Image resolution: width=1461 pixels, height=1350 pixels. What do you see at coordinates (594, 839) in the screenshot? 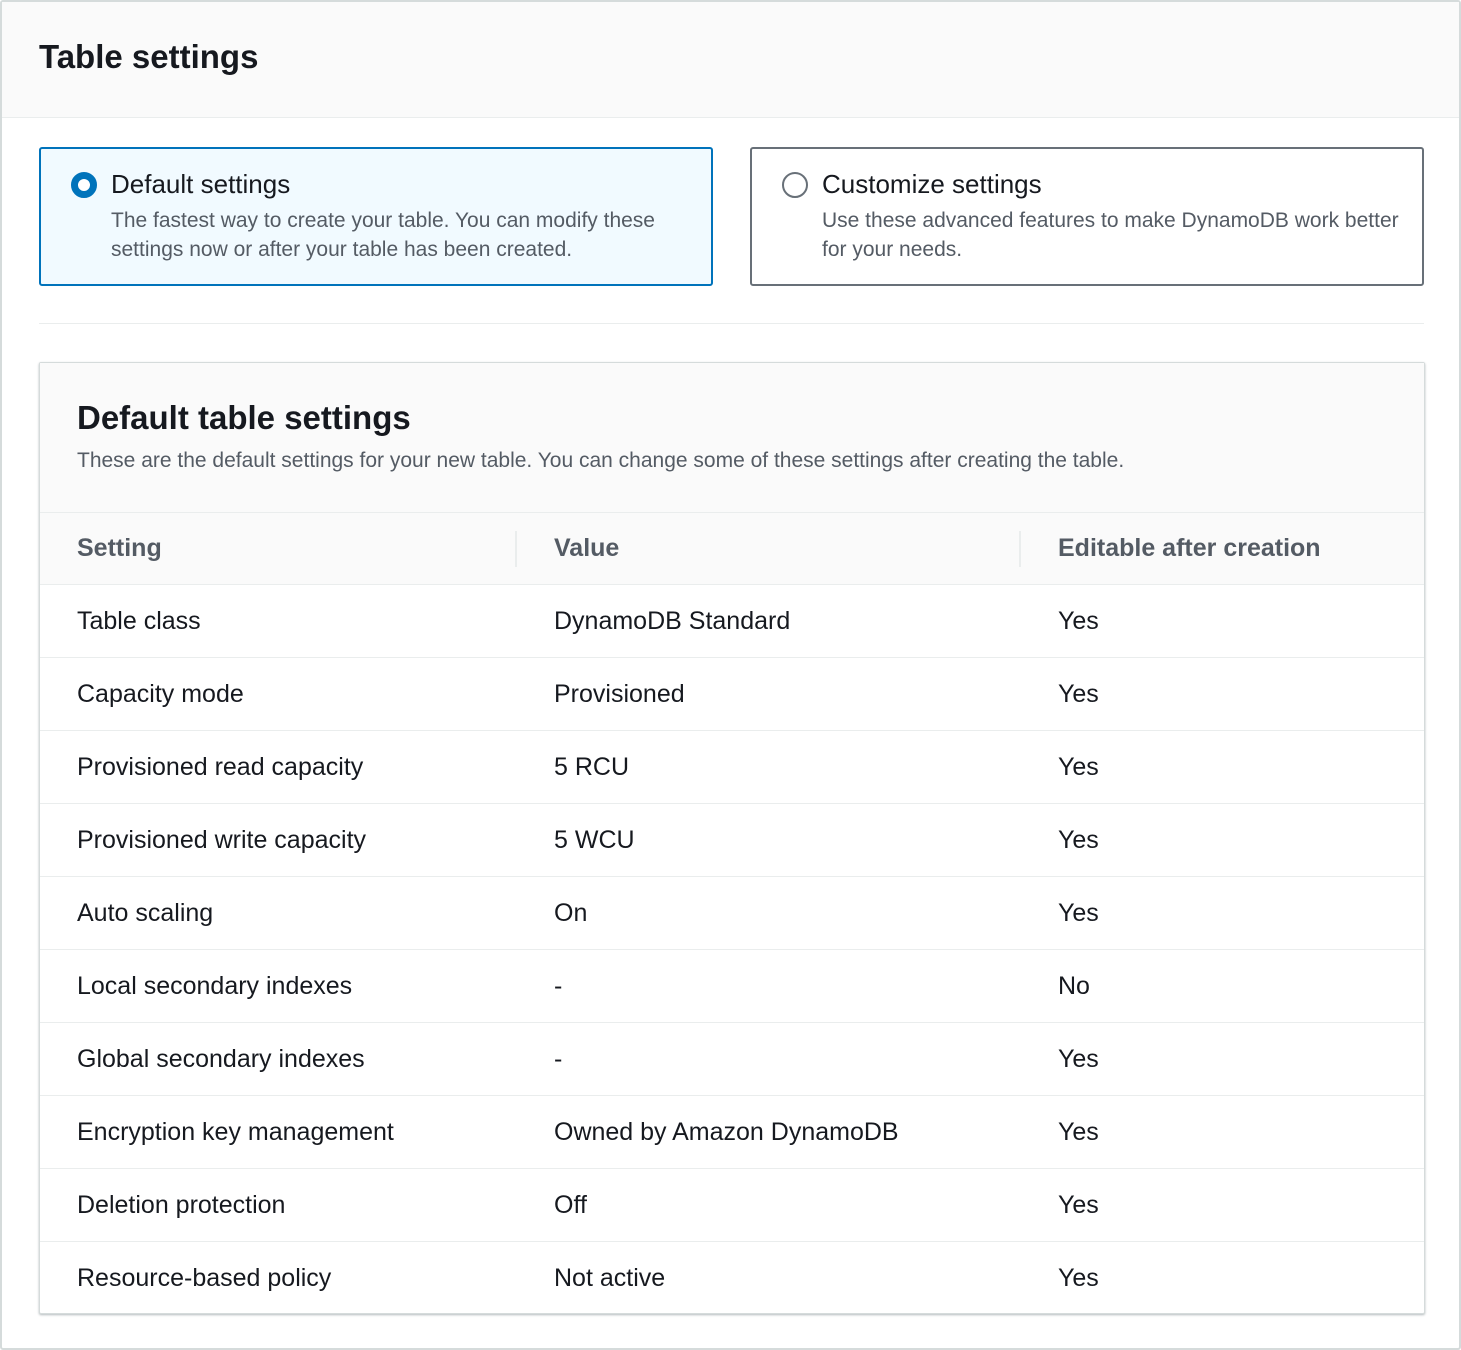
I see `value-cell: 5 WCU` at bounding box center [594, 839].